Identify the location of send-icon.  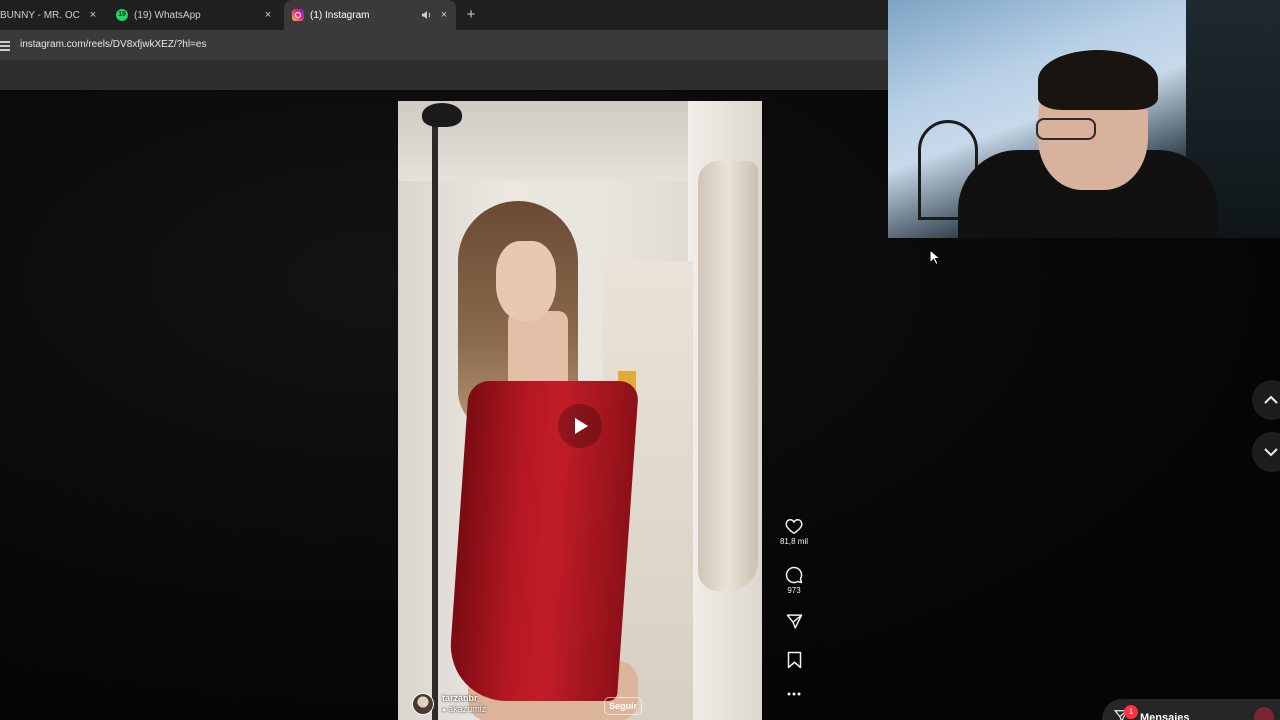
(794, 621).